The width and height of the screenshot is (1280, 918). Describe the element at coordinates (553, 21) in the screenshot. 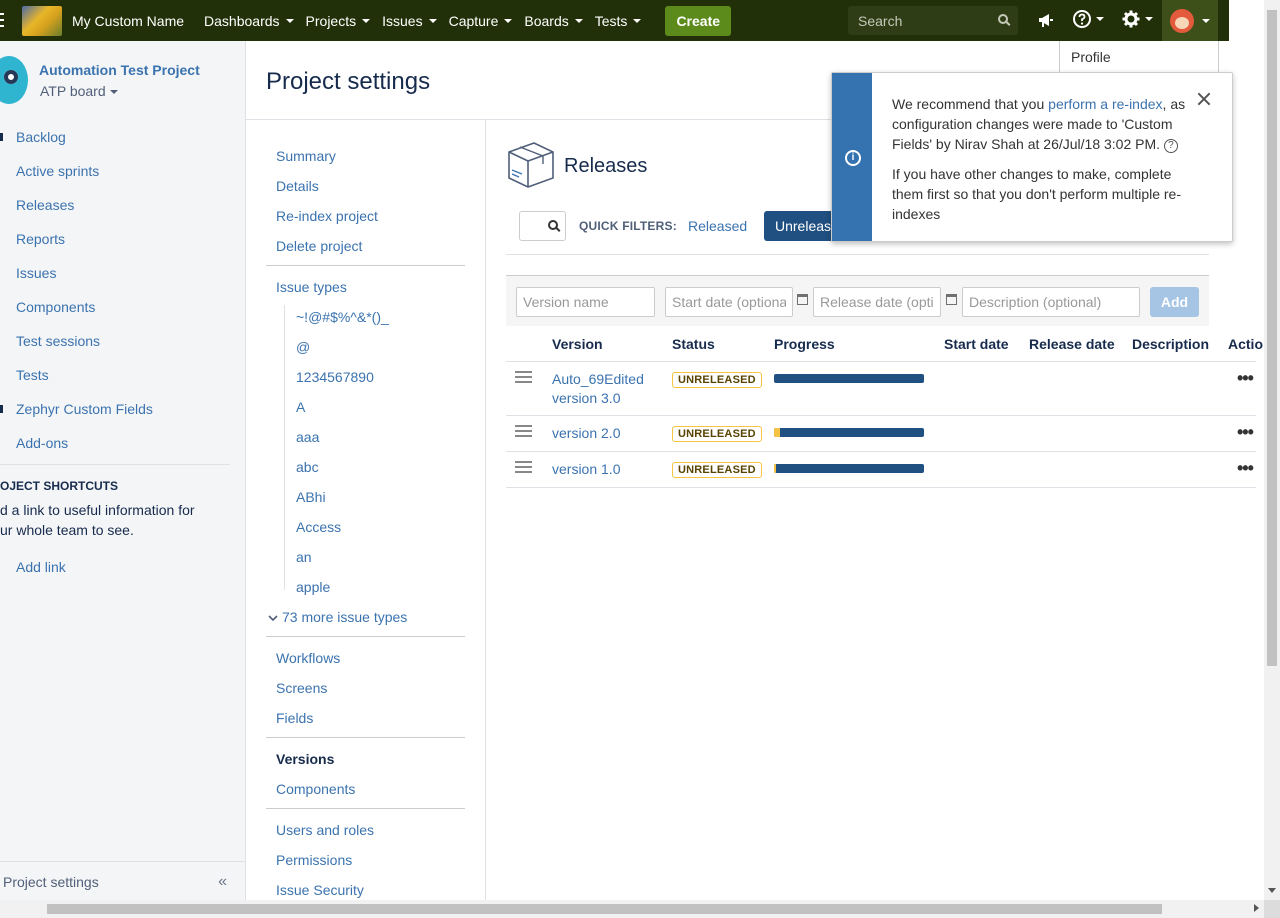

I see `nav-boards-menu: Boards` at that location.